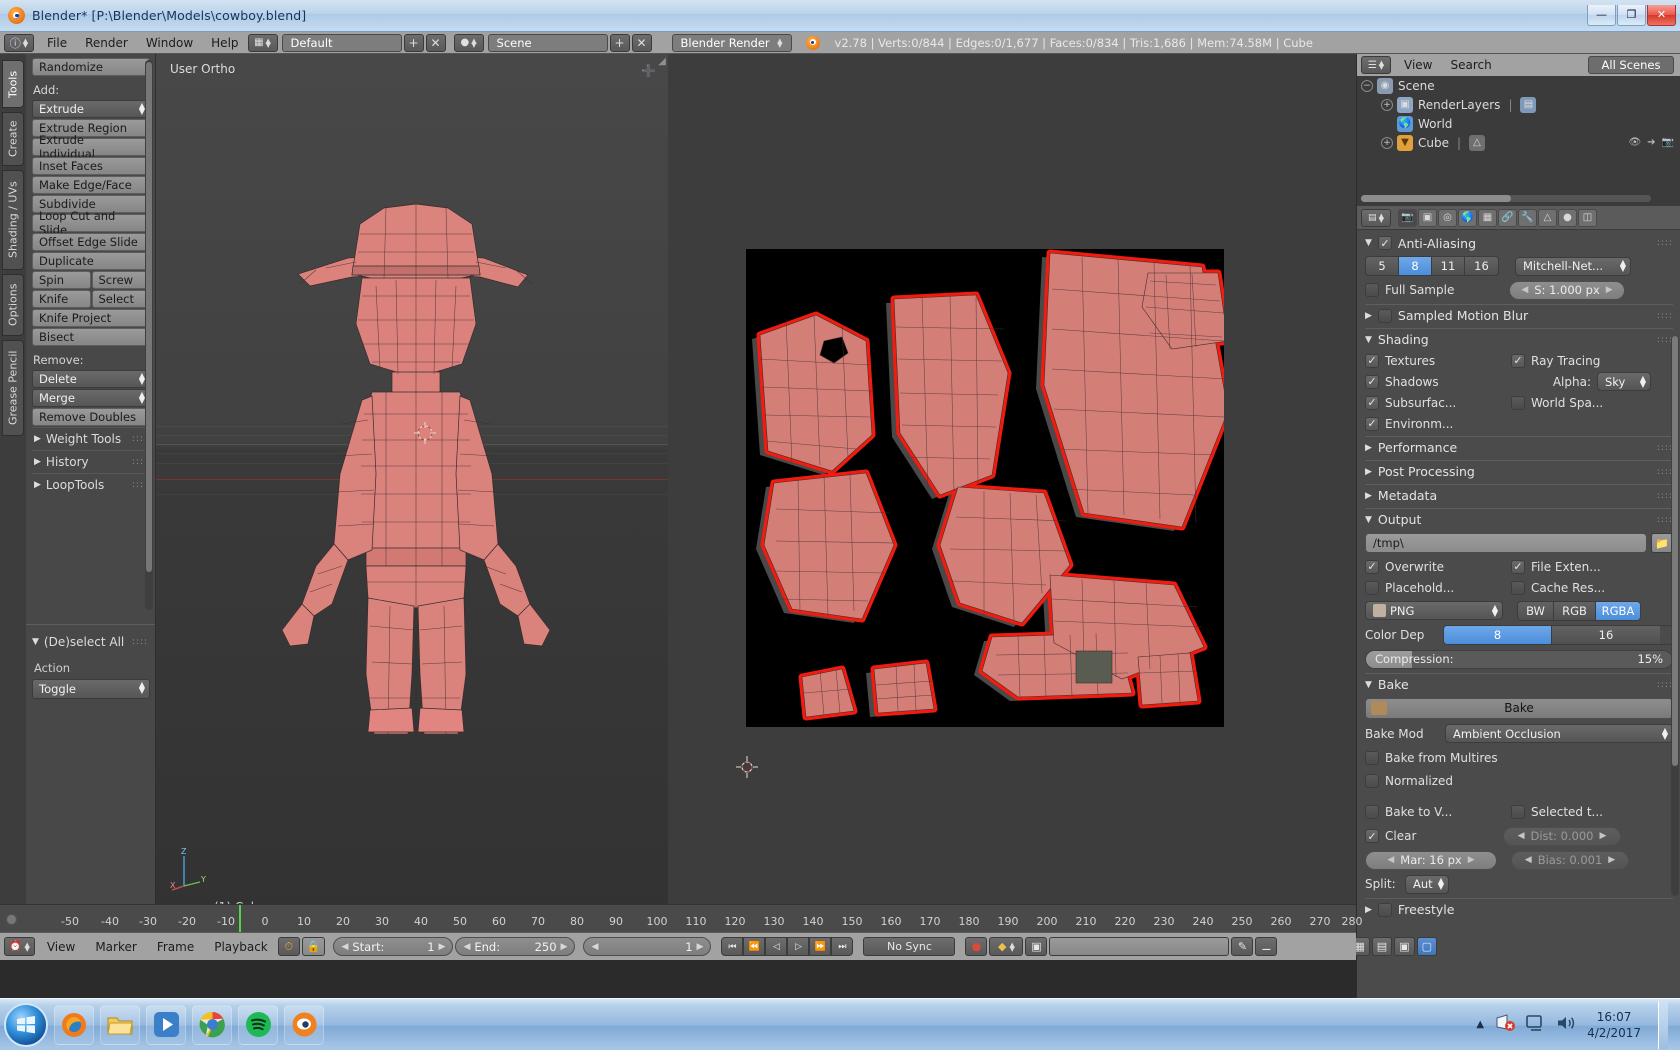  I want to click on outliner-display-mode: All Scenes, so click(1634, 65).